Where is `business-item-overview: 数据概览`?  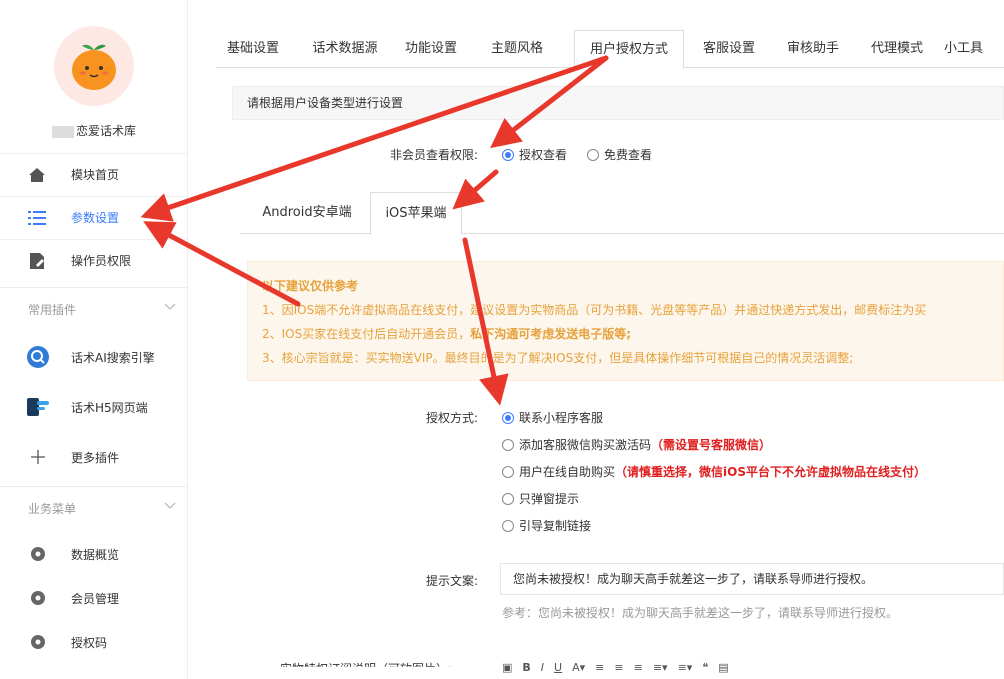
business-item-overview: 数据概览 is located at coordinates (94, 554).